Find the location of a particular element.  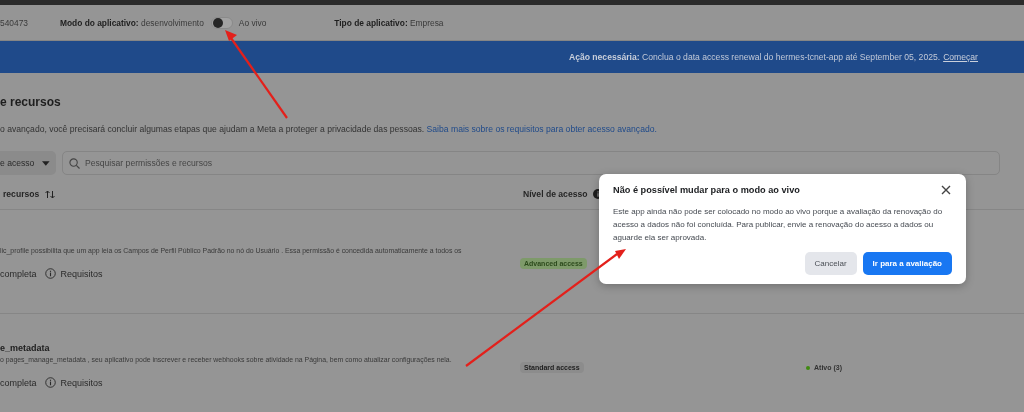

dialog-message: Este app ainda não pode ser colocado no modo ao vivo porque a avaliação da renovação do acesso a dados não foi concluída. Para publicar, envie a renovação do acesso a dados ou aguarde ela ser aprovada. is located at coordinates (778, 225).